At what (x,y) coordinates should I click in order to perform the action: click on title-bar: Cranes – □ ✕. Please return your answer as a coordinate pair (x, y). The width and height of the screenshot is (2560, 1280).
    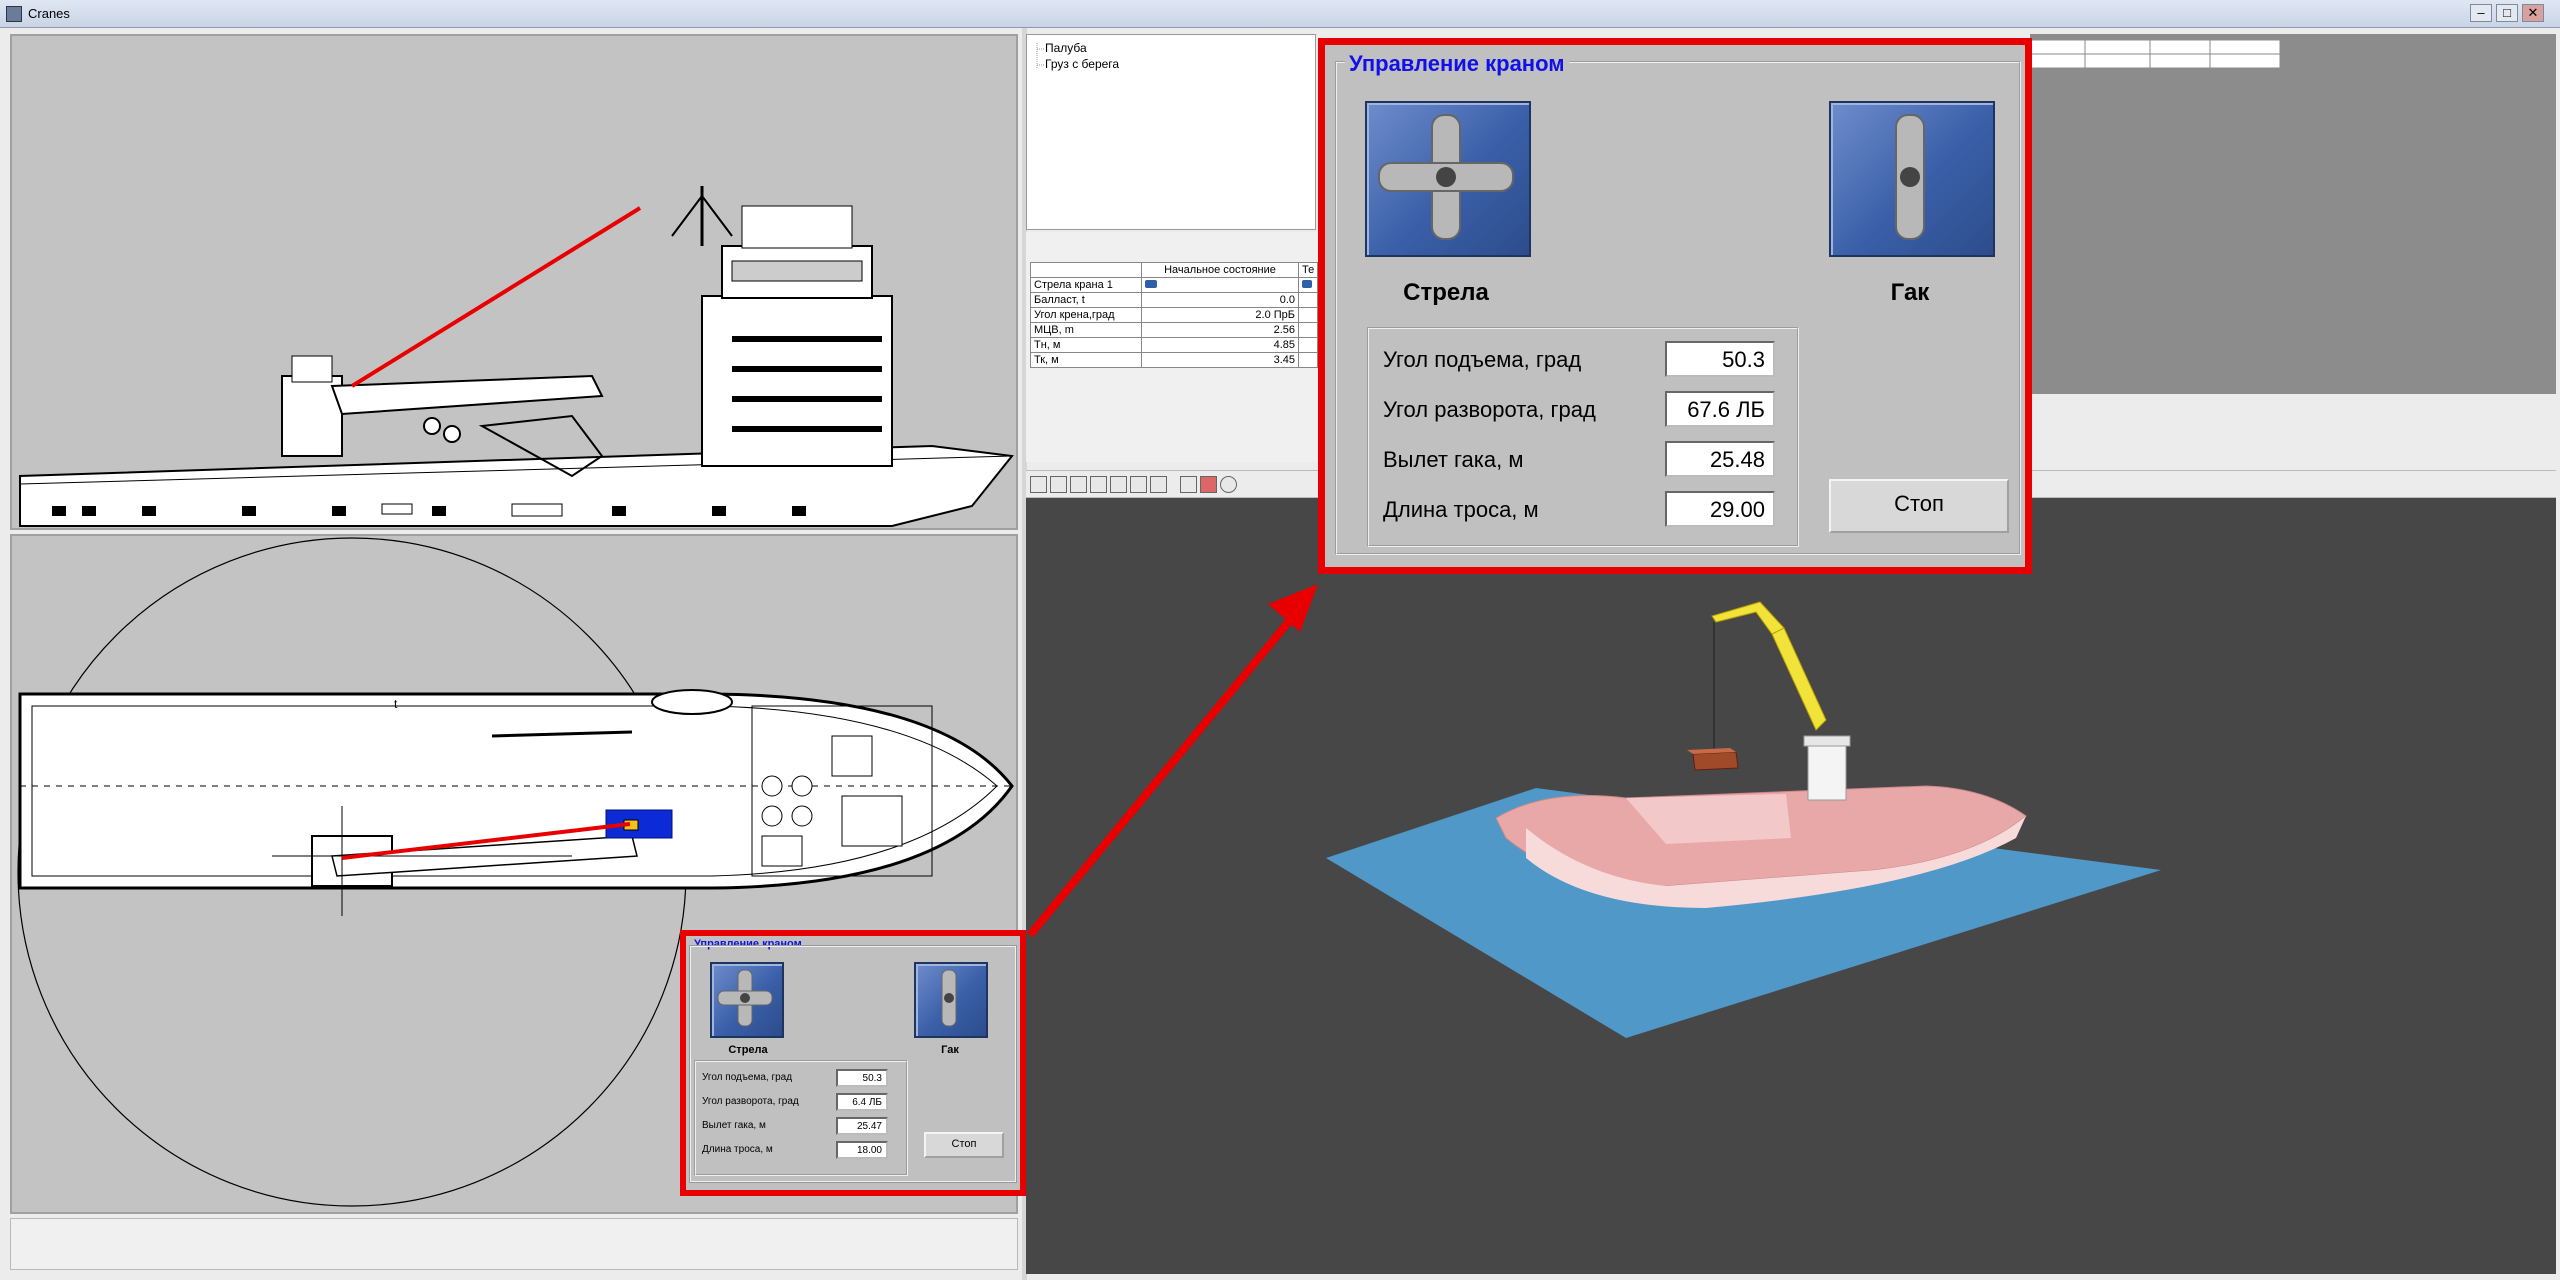
    Looking at the image, I should click on (1280, 14).